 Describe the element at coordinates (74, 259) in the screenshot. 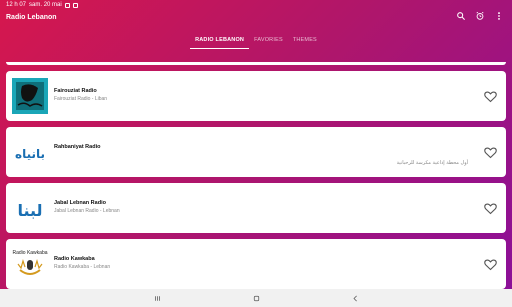

I see `station-title: Radio Kawkaba` at that location.